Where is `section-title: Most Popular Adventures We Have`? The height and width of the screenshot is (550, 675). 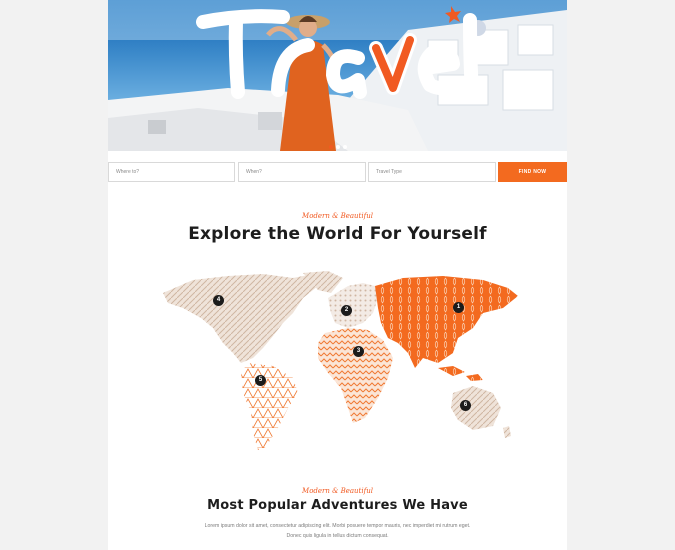
section-title: Most Popular Adventures We Have is located at coordinates (337, 505).